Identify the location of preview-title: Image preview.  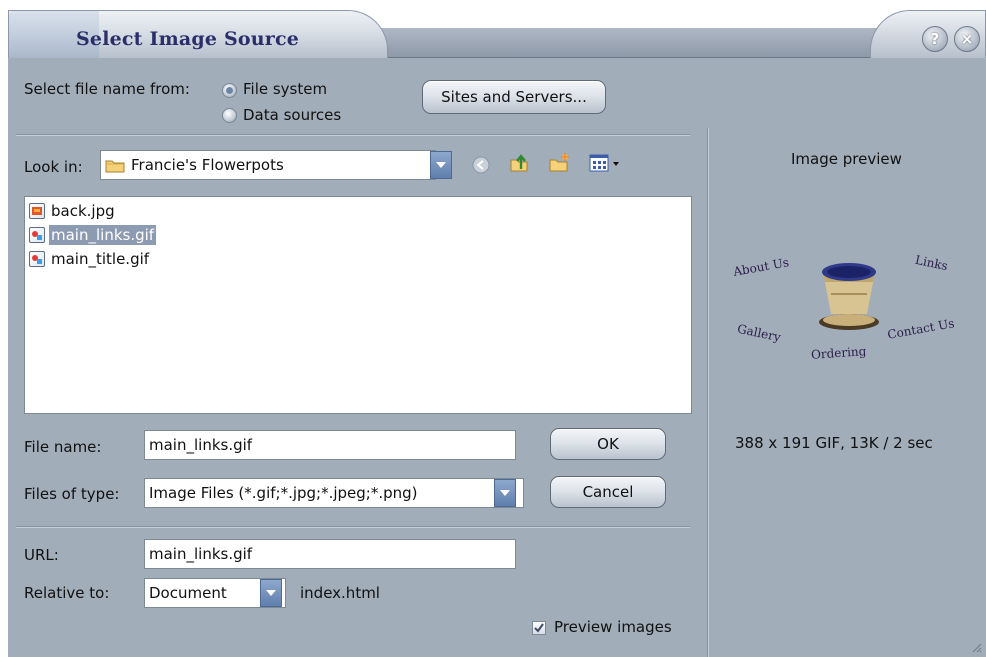
(846, 159).